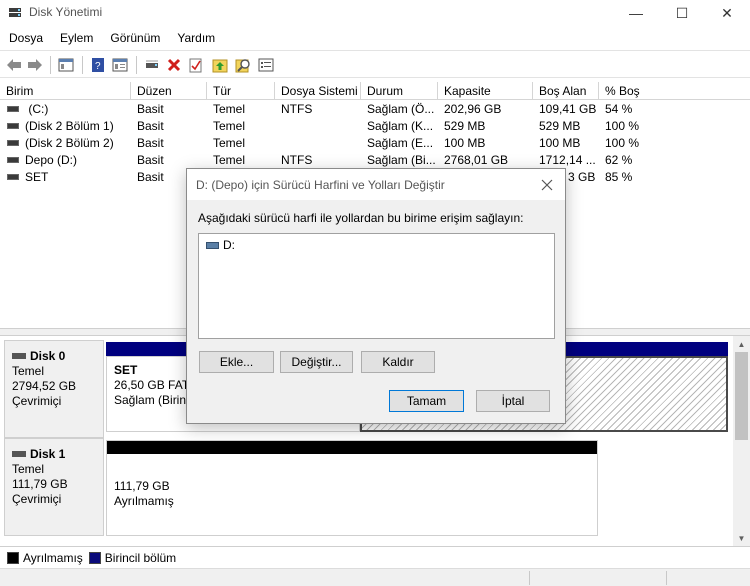 The width and height of the screenshot is (750, 586). What do you see at coordinates (35, 65) in the screenshot?
I see `forward-icon` at bounding box center [35, 65].